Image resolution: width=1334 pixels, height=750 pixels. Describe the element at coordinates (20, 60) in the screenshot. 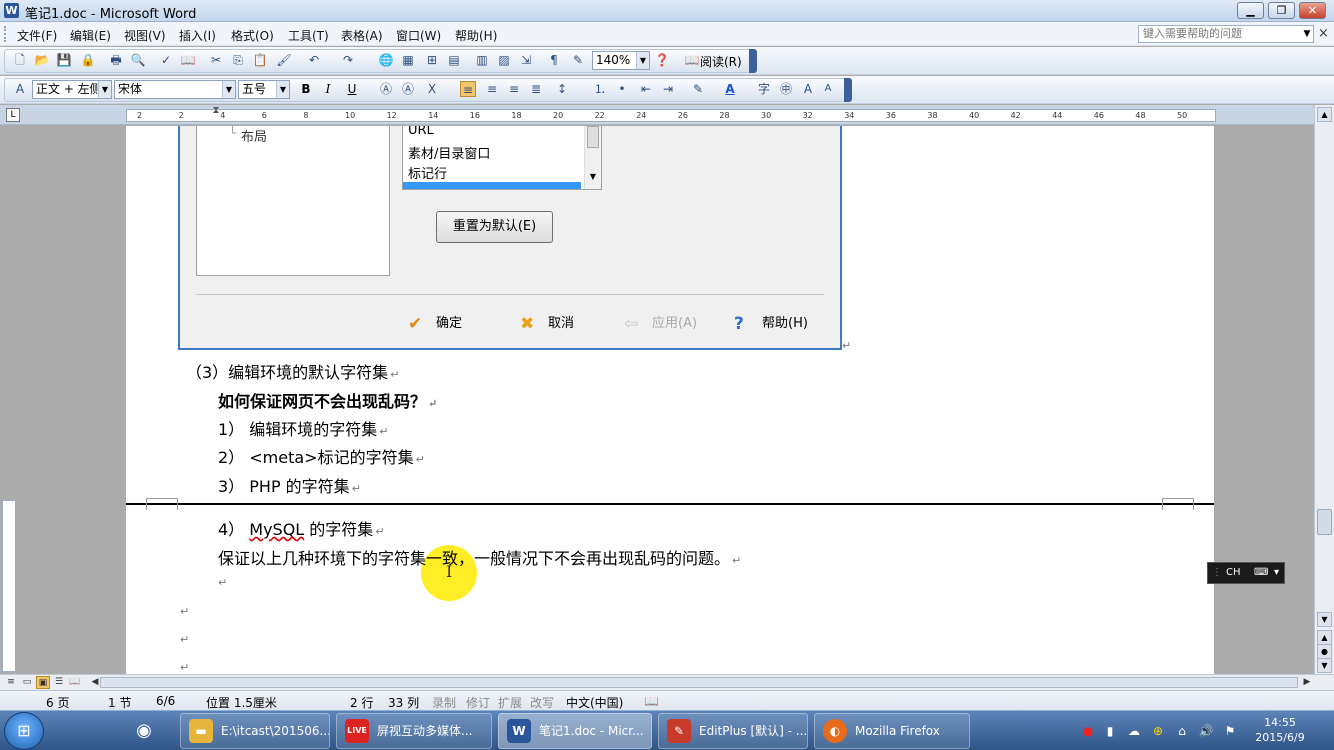

I see `new-doc-icon: 🗋` at that location.